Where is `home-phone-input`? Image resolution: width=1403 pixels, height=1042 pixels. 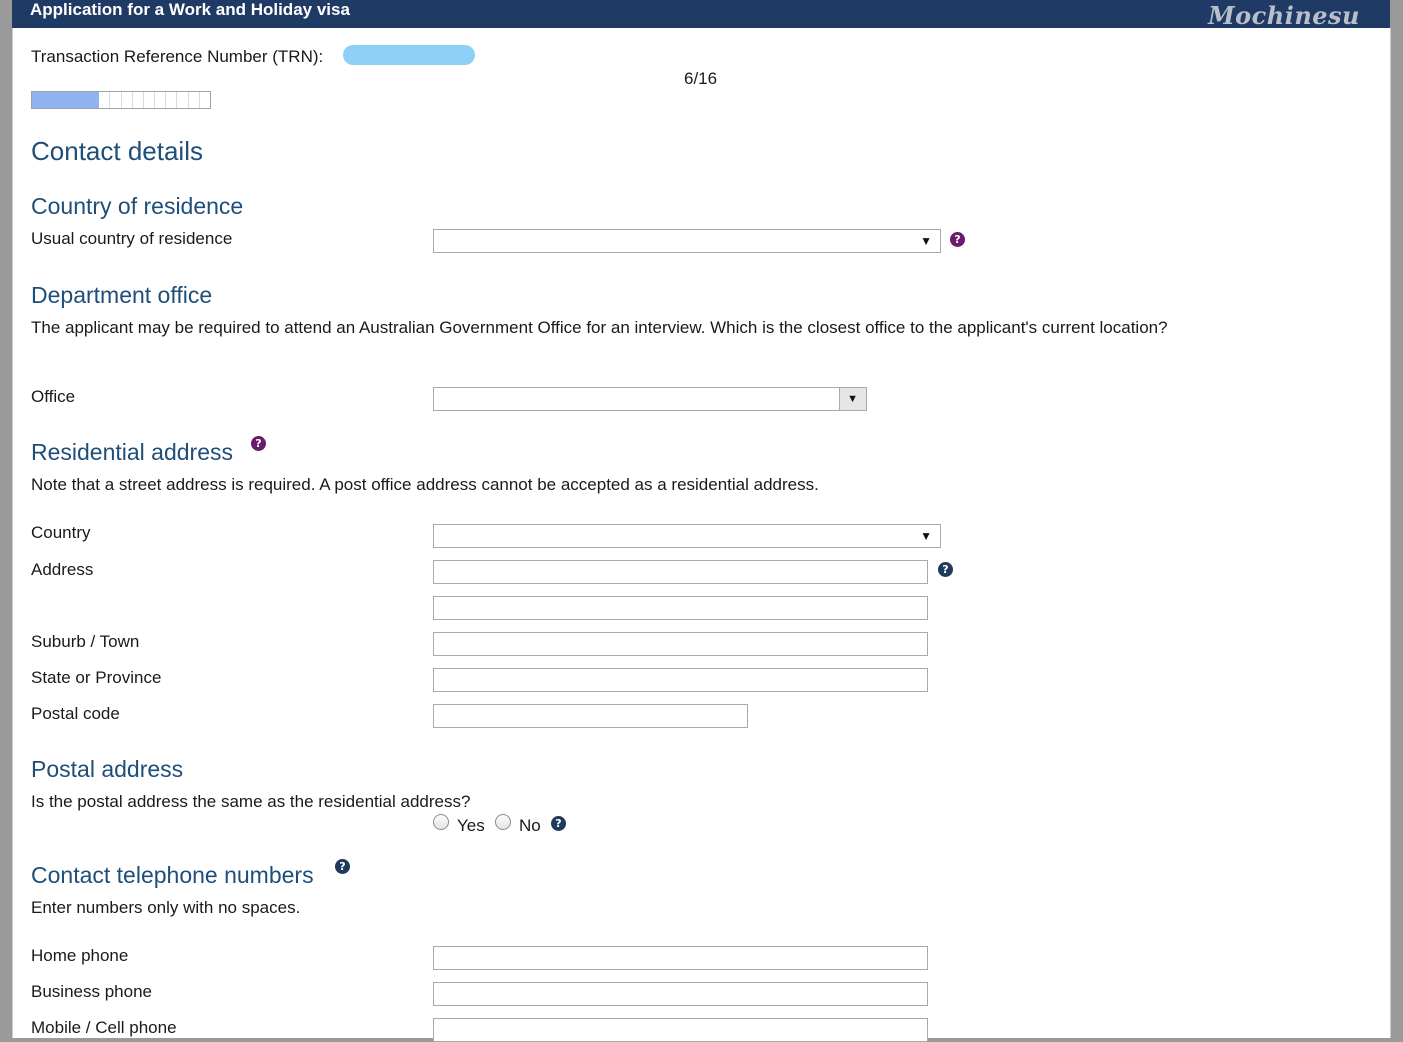 home-phone-input is located at coordinates (680, 958).